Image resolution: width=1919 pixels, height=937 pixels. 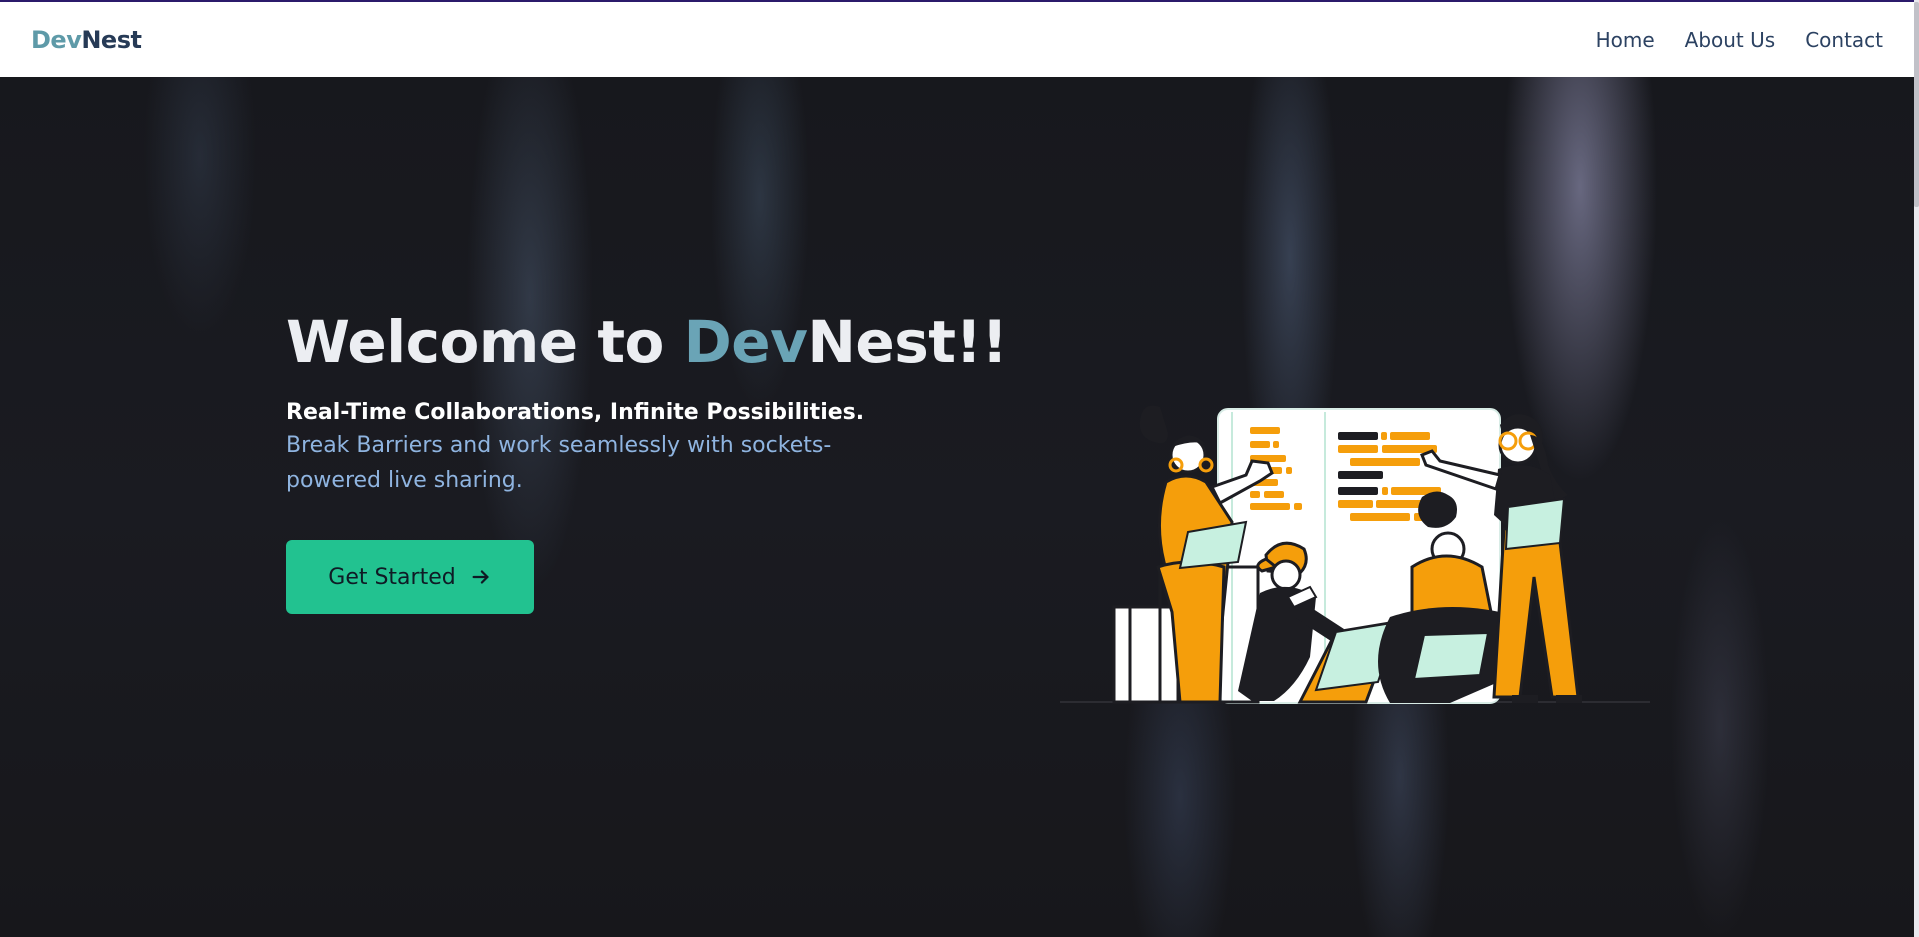 I want to click on brand-logo: DevNest, so click(x=86, y=39).